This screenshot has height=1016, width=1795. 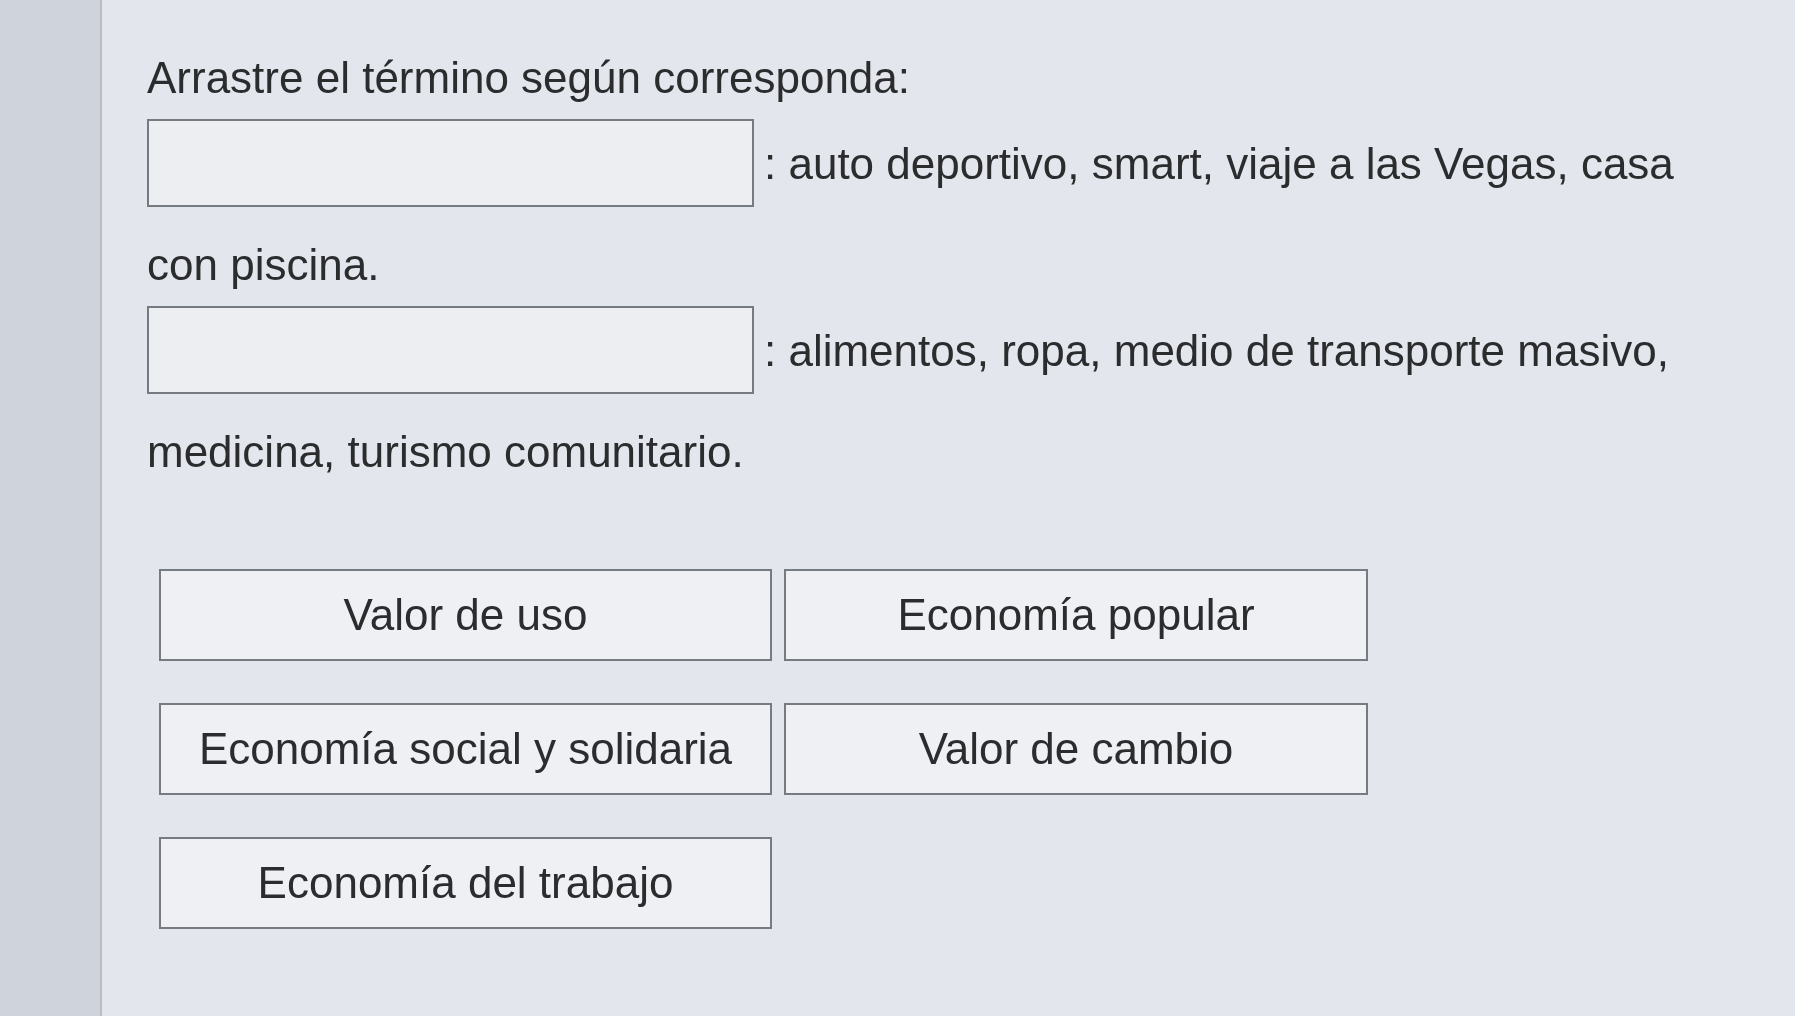 I want to click on draggable-term: Economía del trabajo, so click(x=465, y=883).